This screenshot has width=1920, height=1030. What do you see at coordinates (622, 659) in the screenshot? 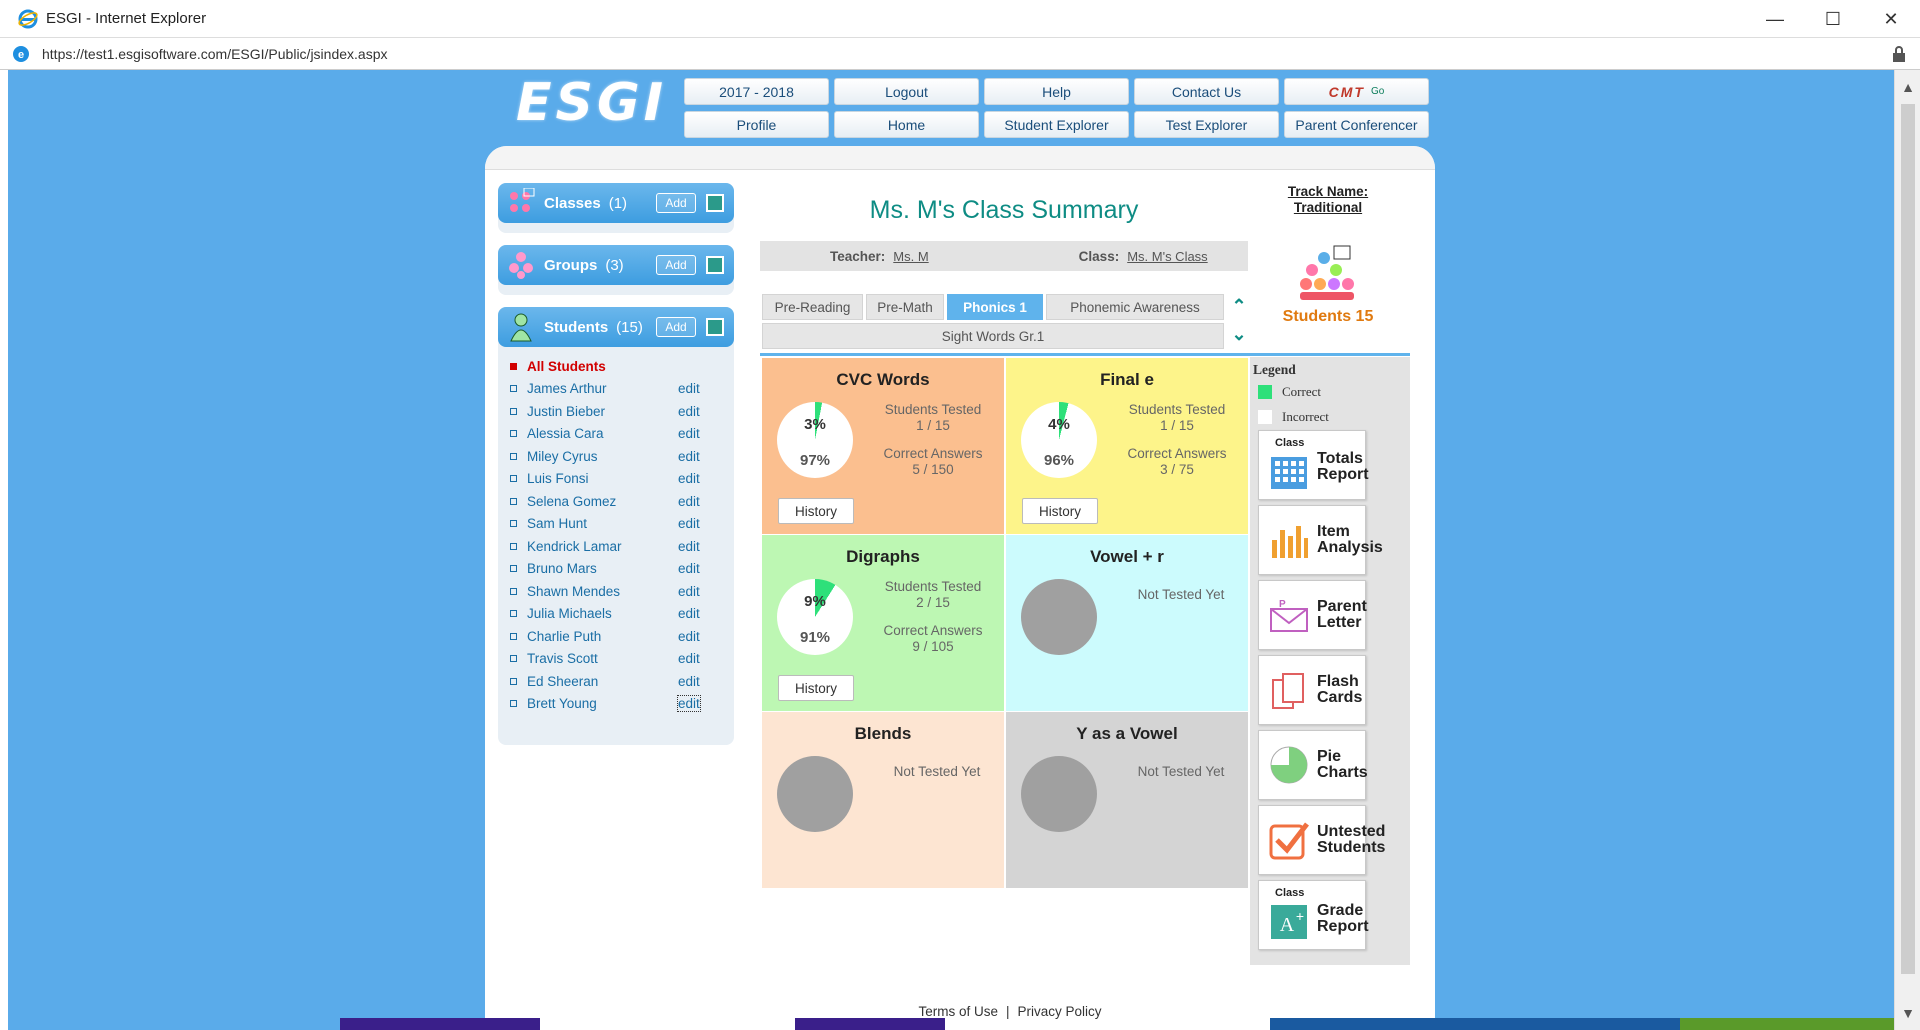
I see `student-item: Travis Scott edit` at bounding box center [622, 659].